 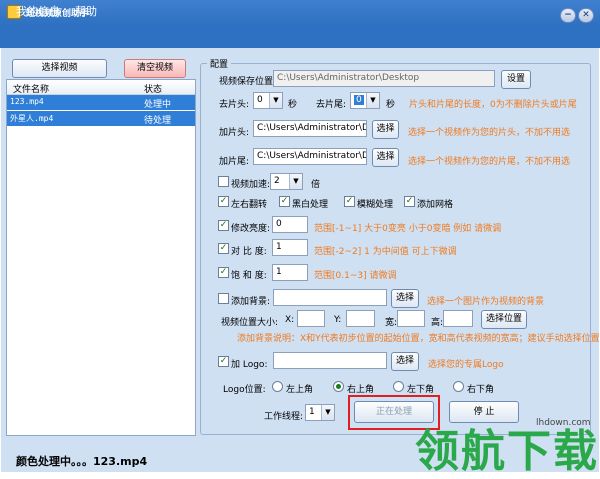 I want to click on trim-head-label: 去片头:, so click(x=234, y=105).